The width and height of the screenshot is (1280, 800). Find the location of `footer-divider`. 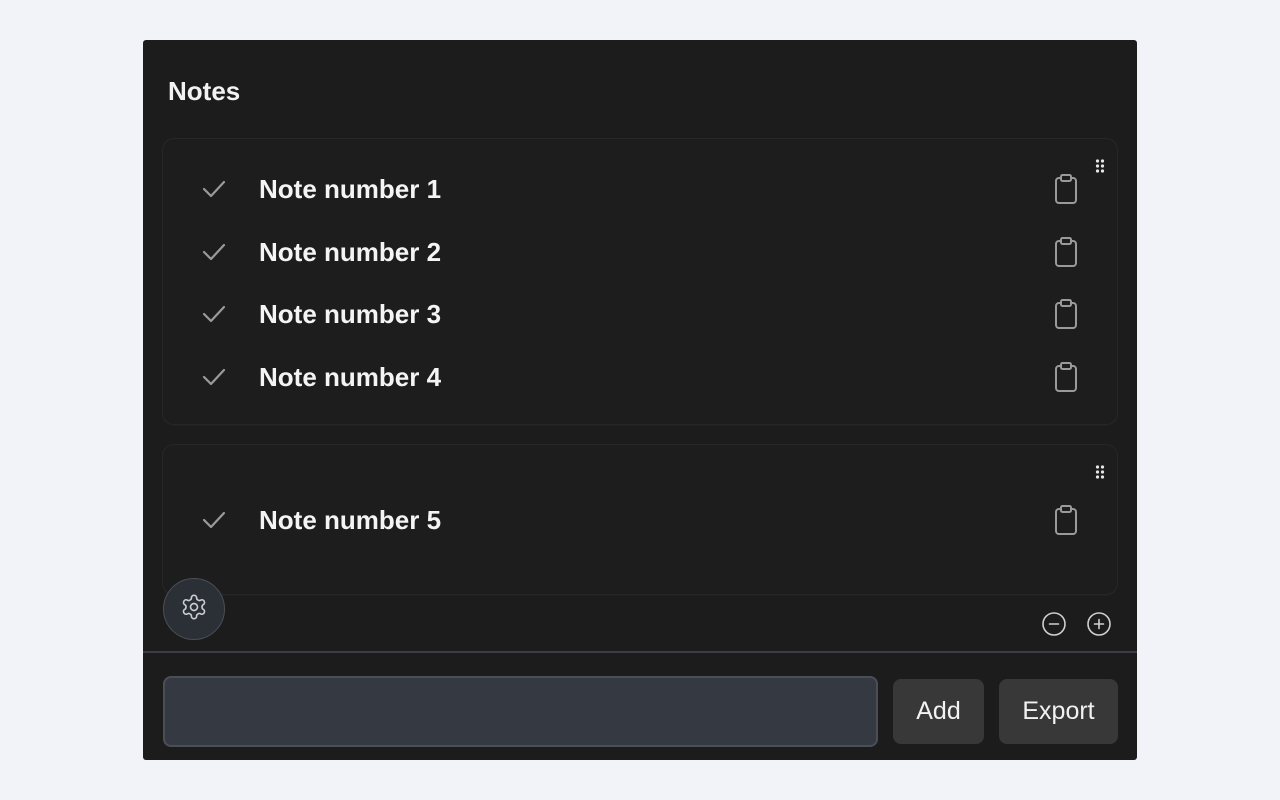

footer-divider is located at coordinates (640, 652).